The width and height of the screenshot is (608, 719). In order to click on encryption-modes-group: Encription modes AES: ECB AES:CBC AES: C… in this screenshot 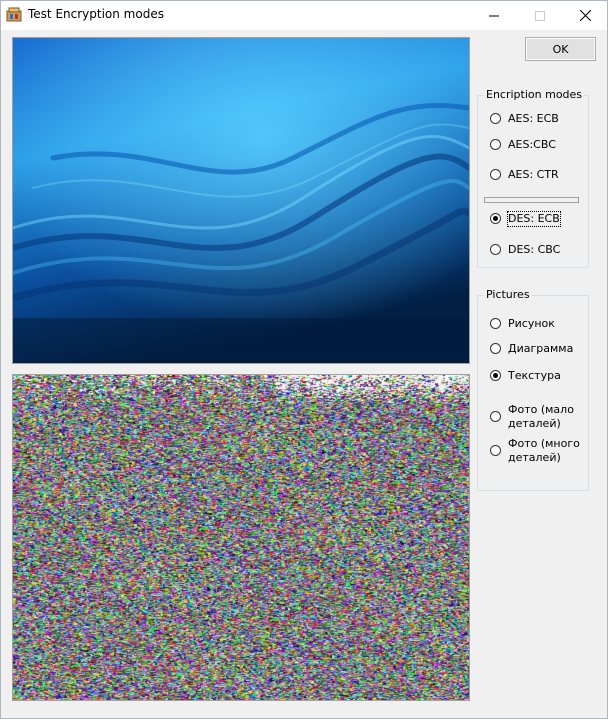, I will do `click(533, 178)`.